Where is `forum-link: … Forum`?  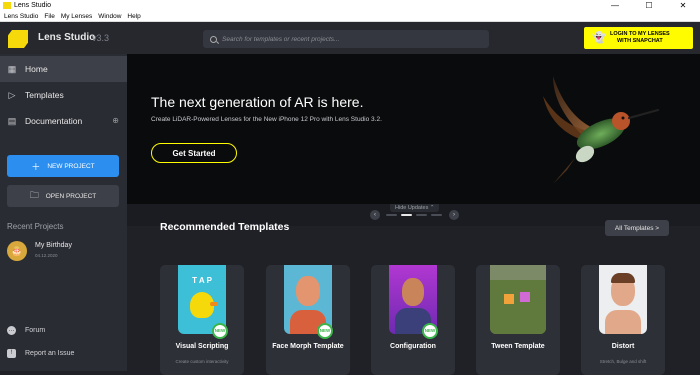
forum-link: … Forum is located at coordinates (26, 330).